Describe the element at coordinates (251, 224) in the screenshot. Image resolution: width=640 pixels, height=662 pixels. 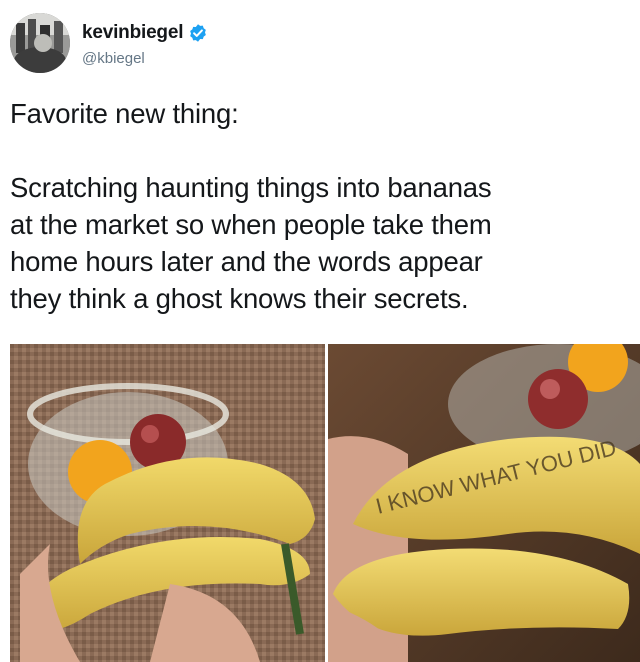
I see `tweet-line: at the market so when people take them` at that location.